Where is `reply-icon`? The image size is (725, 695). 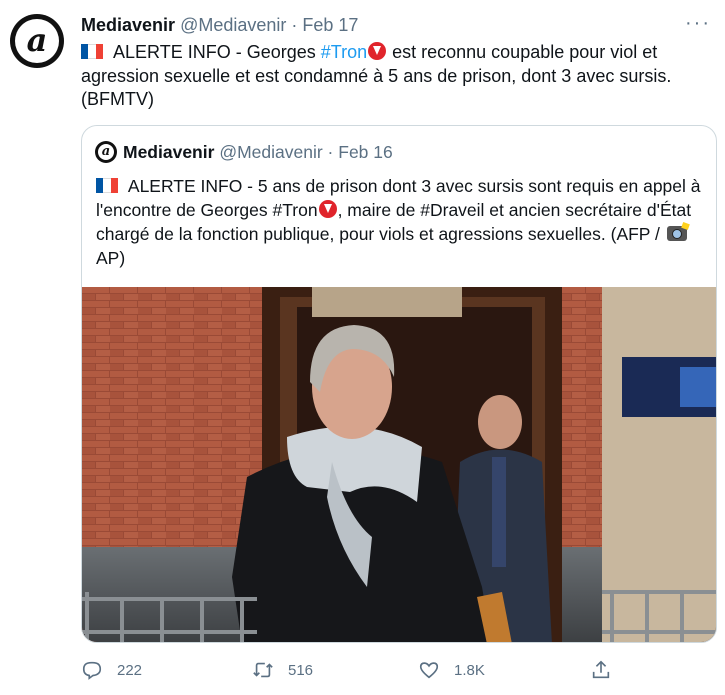 reply-icon is located at coordinates (92, 670).